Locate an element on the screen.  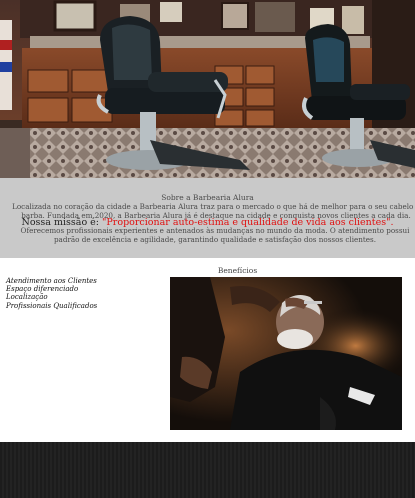
benefit-item: Atendimento aos Clientes is located at coordinates (51, 281).